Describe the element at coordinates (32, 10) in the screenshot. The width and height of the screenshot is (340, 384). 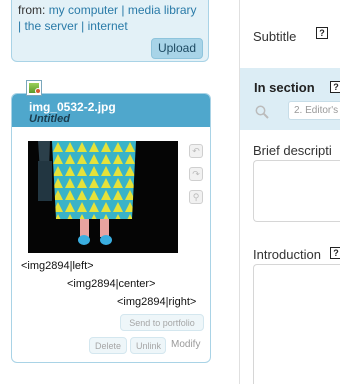
I see `upload-from-label: from:` at that location.